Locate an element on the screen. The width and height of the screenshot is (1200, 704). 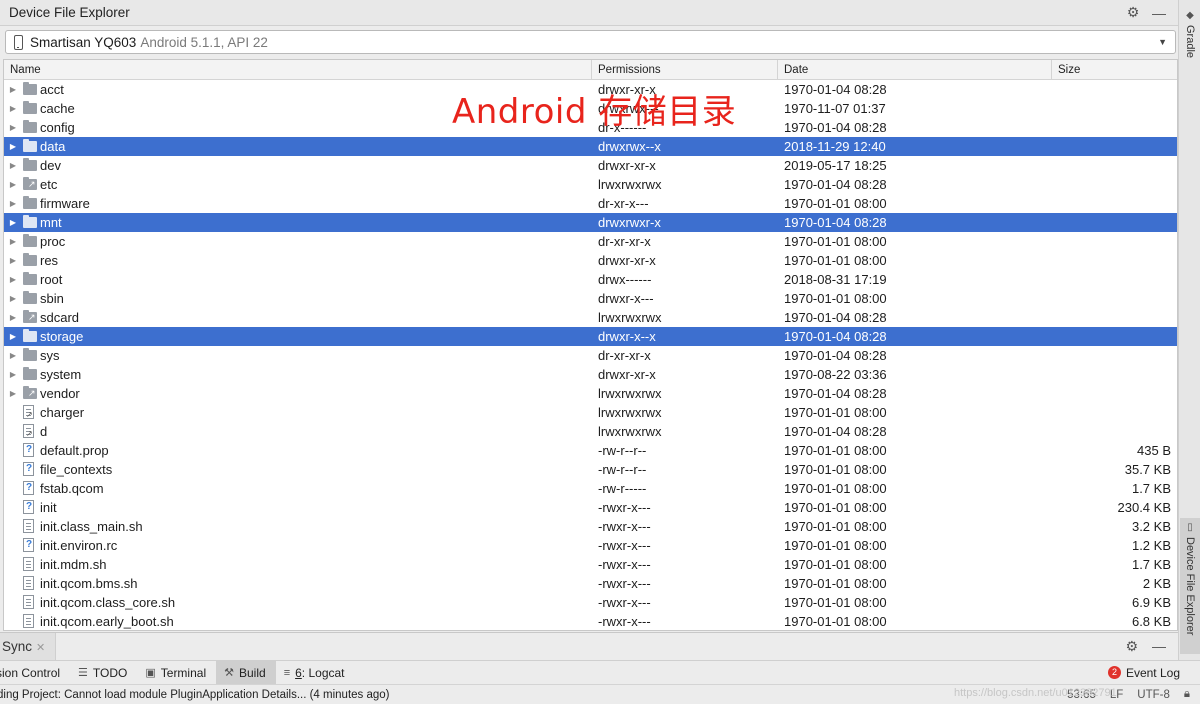
device-selector: Smartisan YQ603 Android 5.1.1, API 22 ▼ is located at coordinates (590, 42).